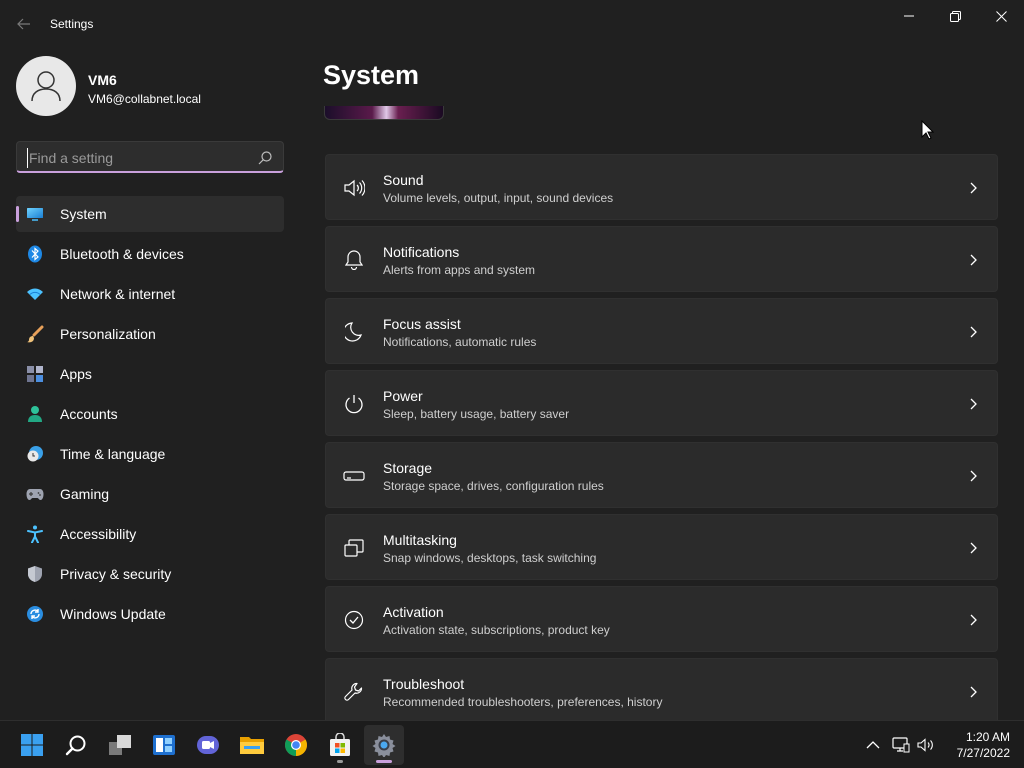 This screenshot has width=1024, height=768. I want to click on app-title: Settings, so click(72, 24).